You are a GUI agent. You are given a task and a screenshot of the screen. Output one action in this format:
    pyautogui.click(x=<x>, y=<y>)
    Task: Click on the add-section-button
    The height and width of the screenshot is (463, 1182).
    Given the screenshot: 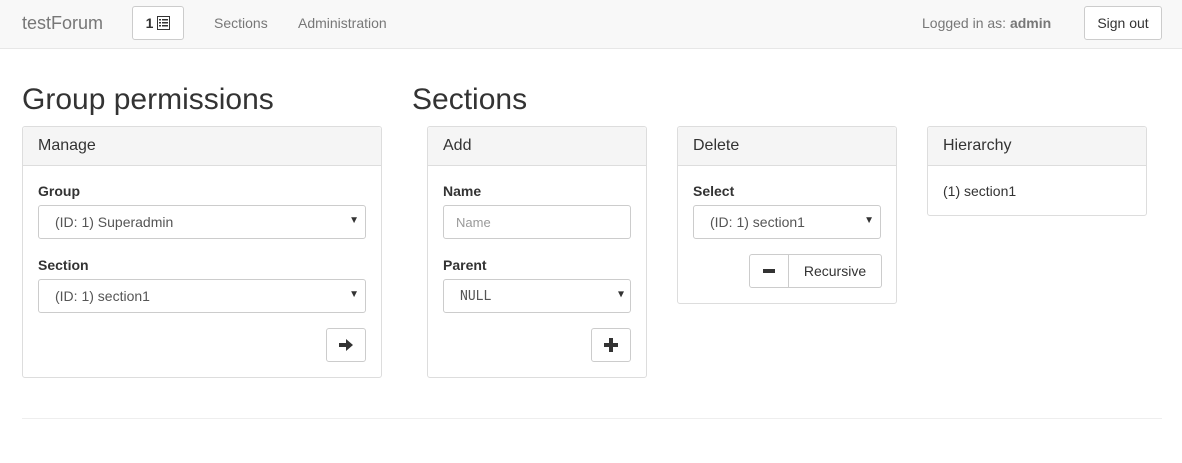 What is the action you would take?
    pyautogui.click(x=611, y=345)
    